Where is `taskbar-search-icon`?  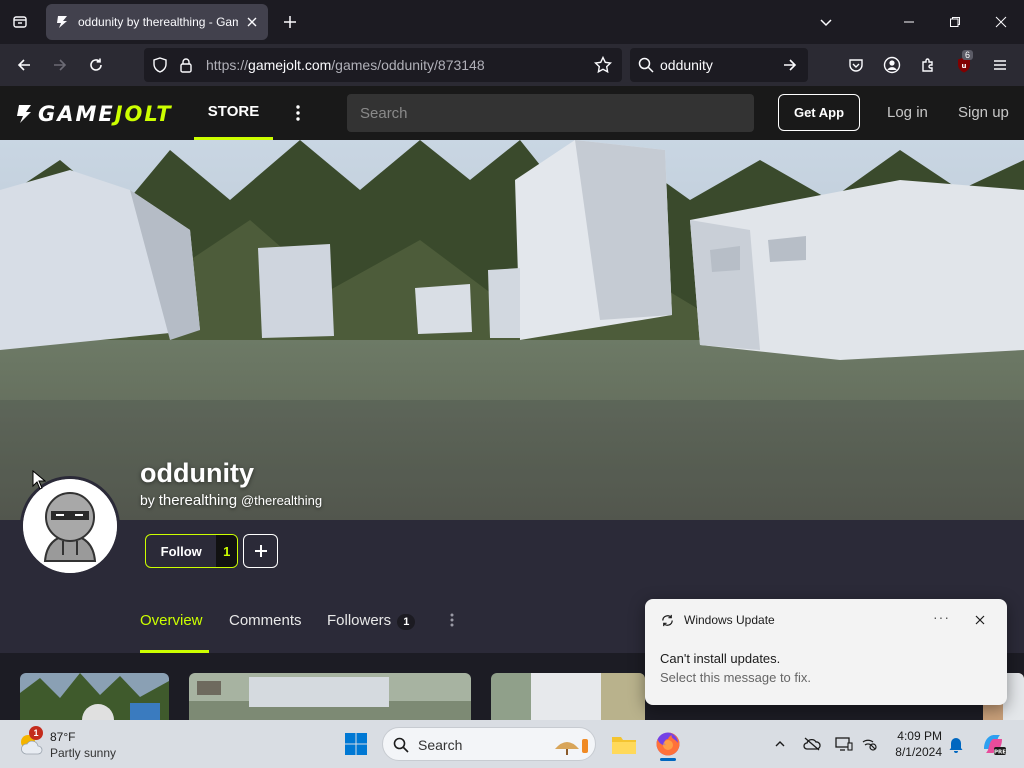
taskbar-search-icon is located at coordinates (401, 745).